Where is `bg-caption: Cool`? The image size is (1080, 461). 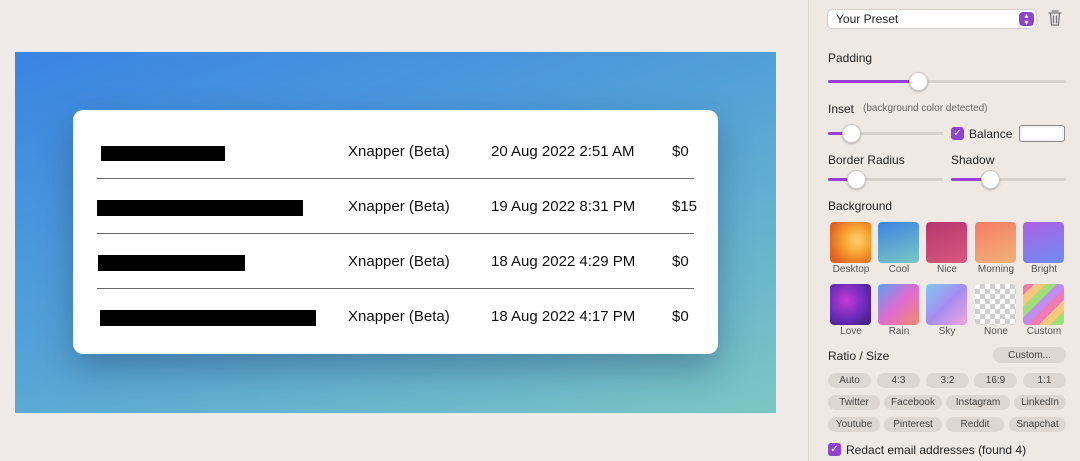
bg-caption: Cool is located at coordinates (899, 269).